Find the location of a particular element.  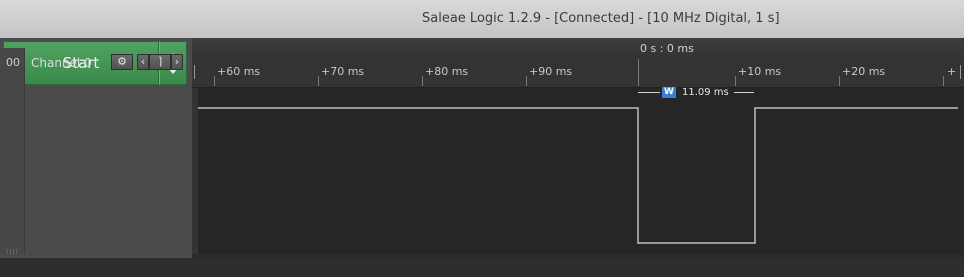

measurement-badge: W is located at coordinates (669, 92).